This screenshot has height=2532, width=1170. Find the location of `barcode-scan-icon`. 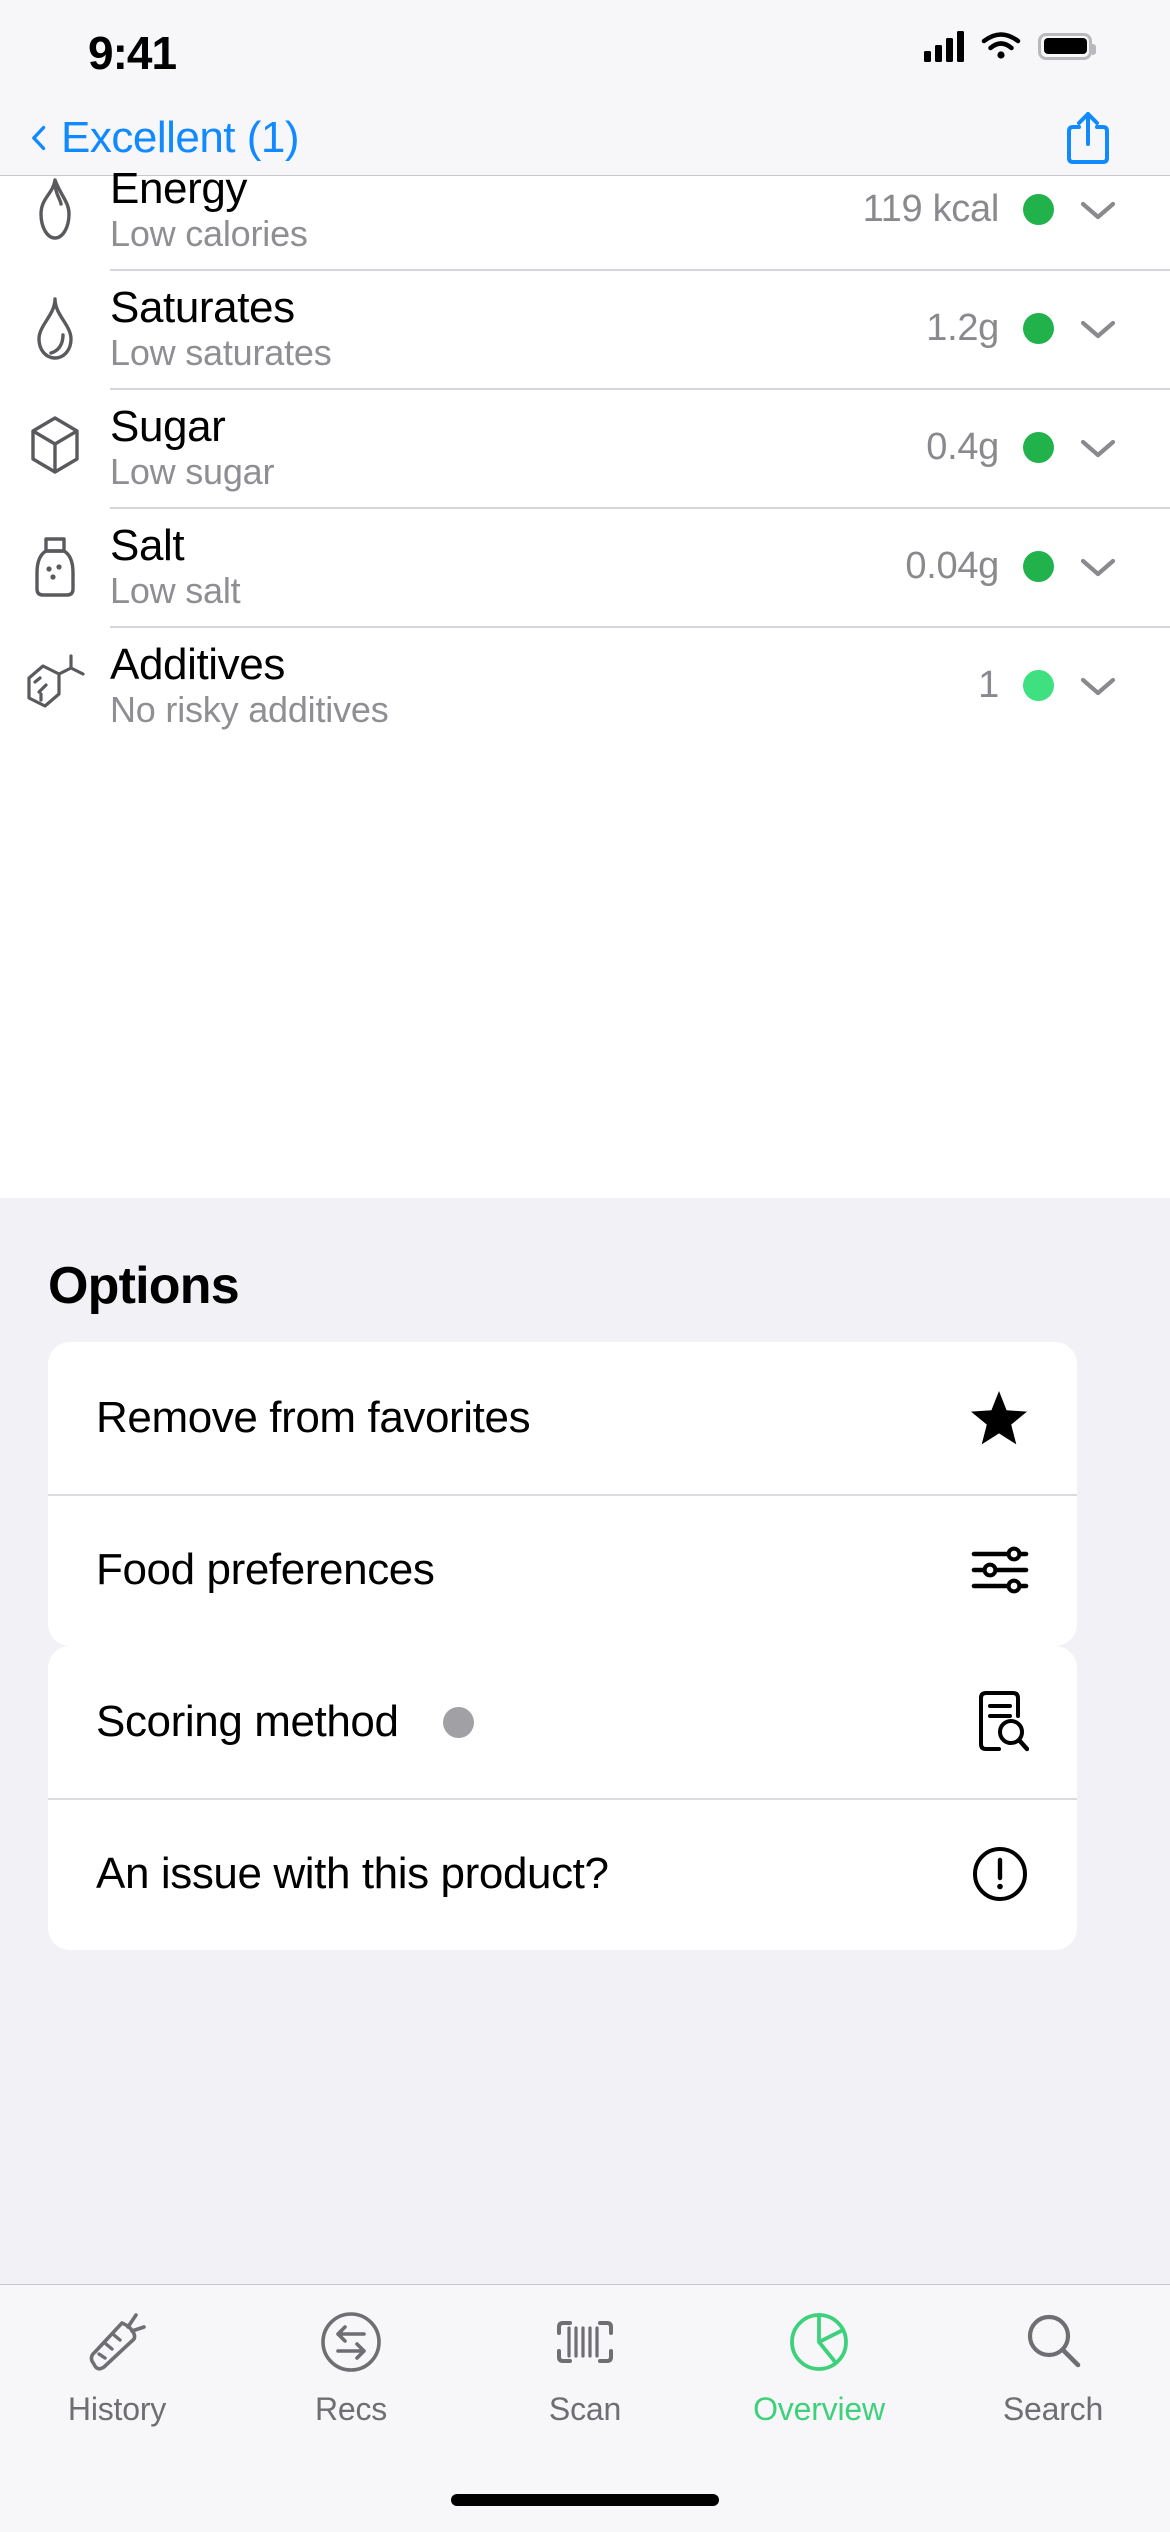

barcode-scan-icon is located at coordinates (585, 2342).